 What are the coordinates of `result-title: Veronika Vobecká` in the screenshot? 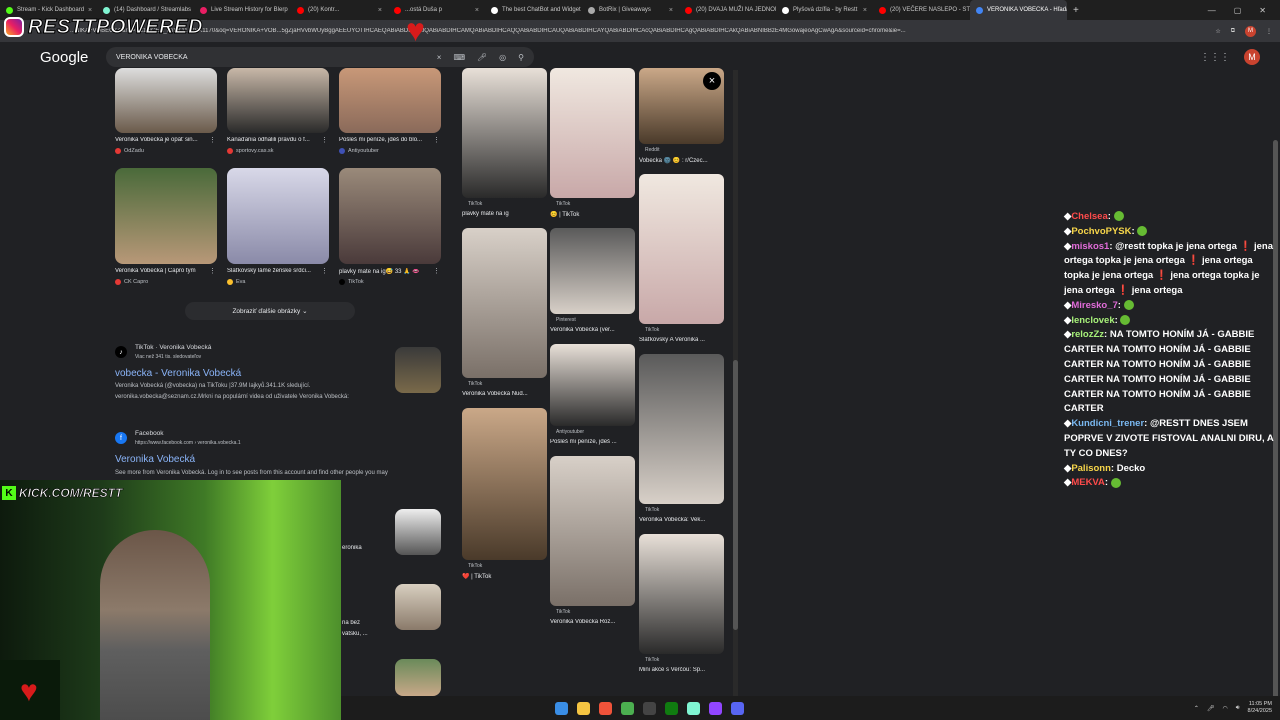 It's located at (155, 459).